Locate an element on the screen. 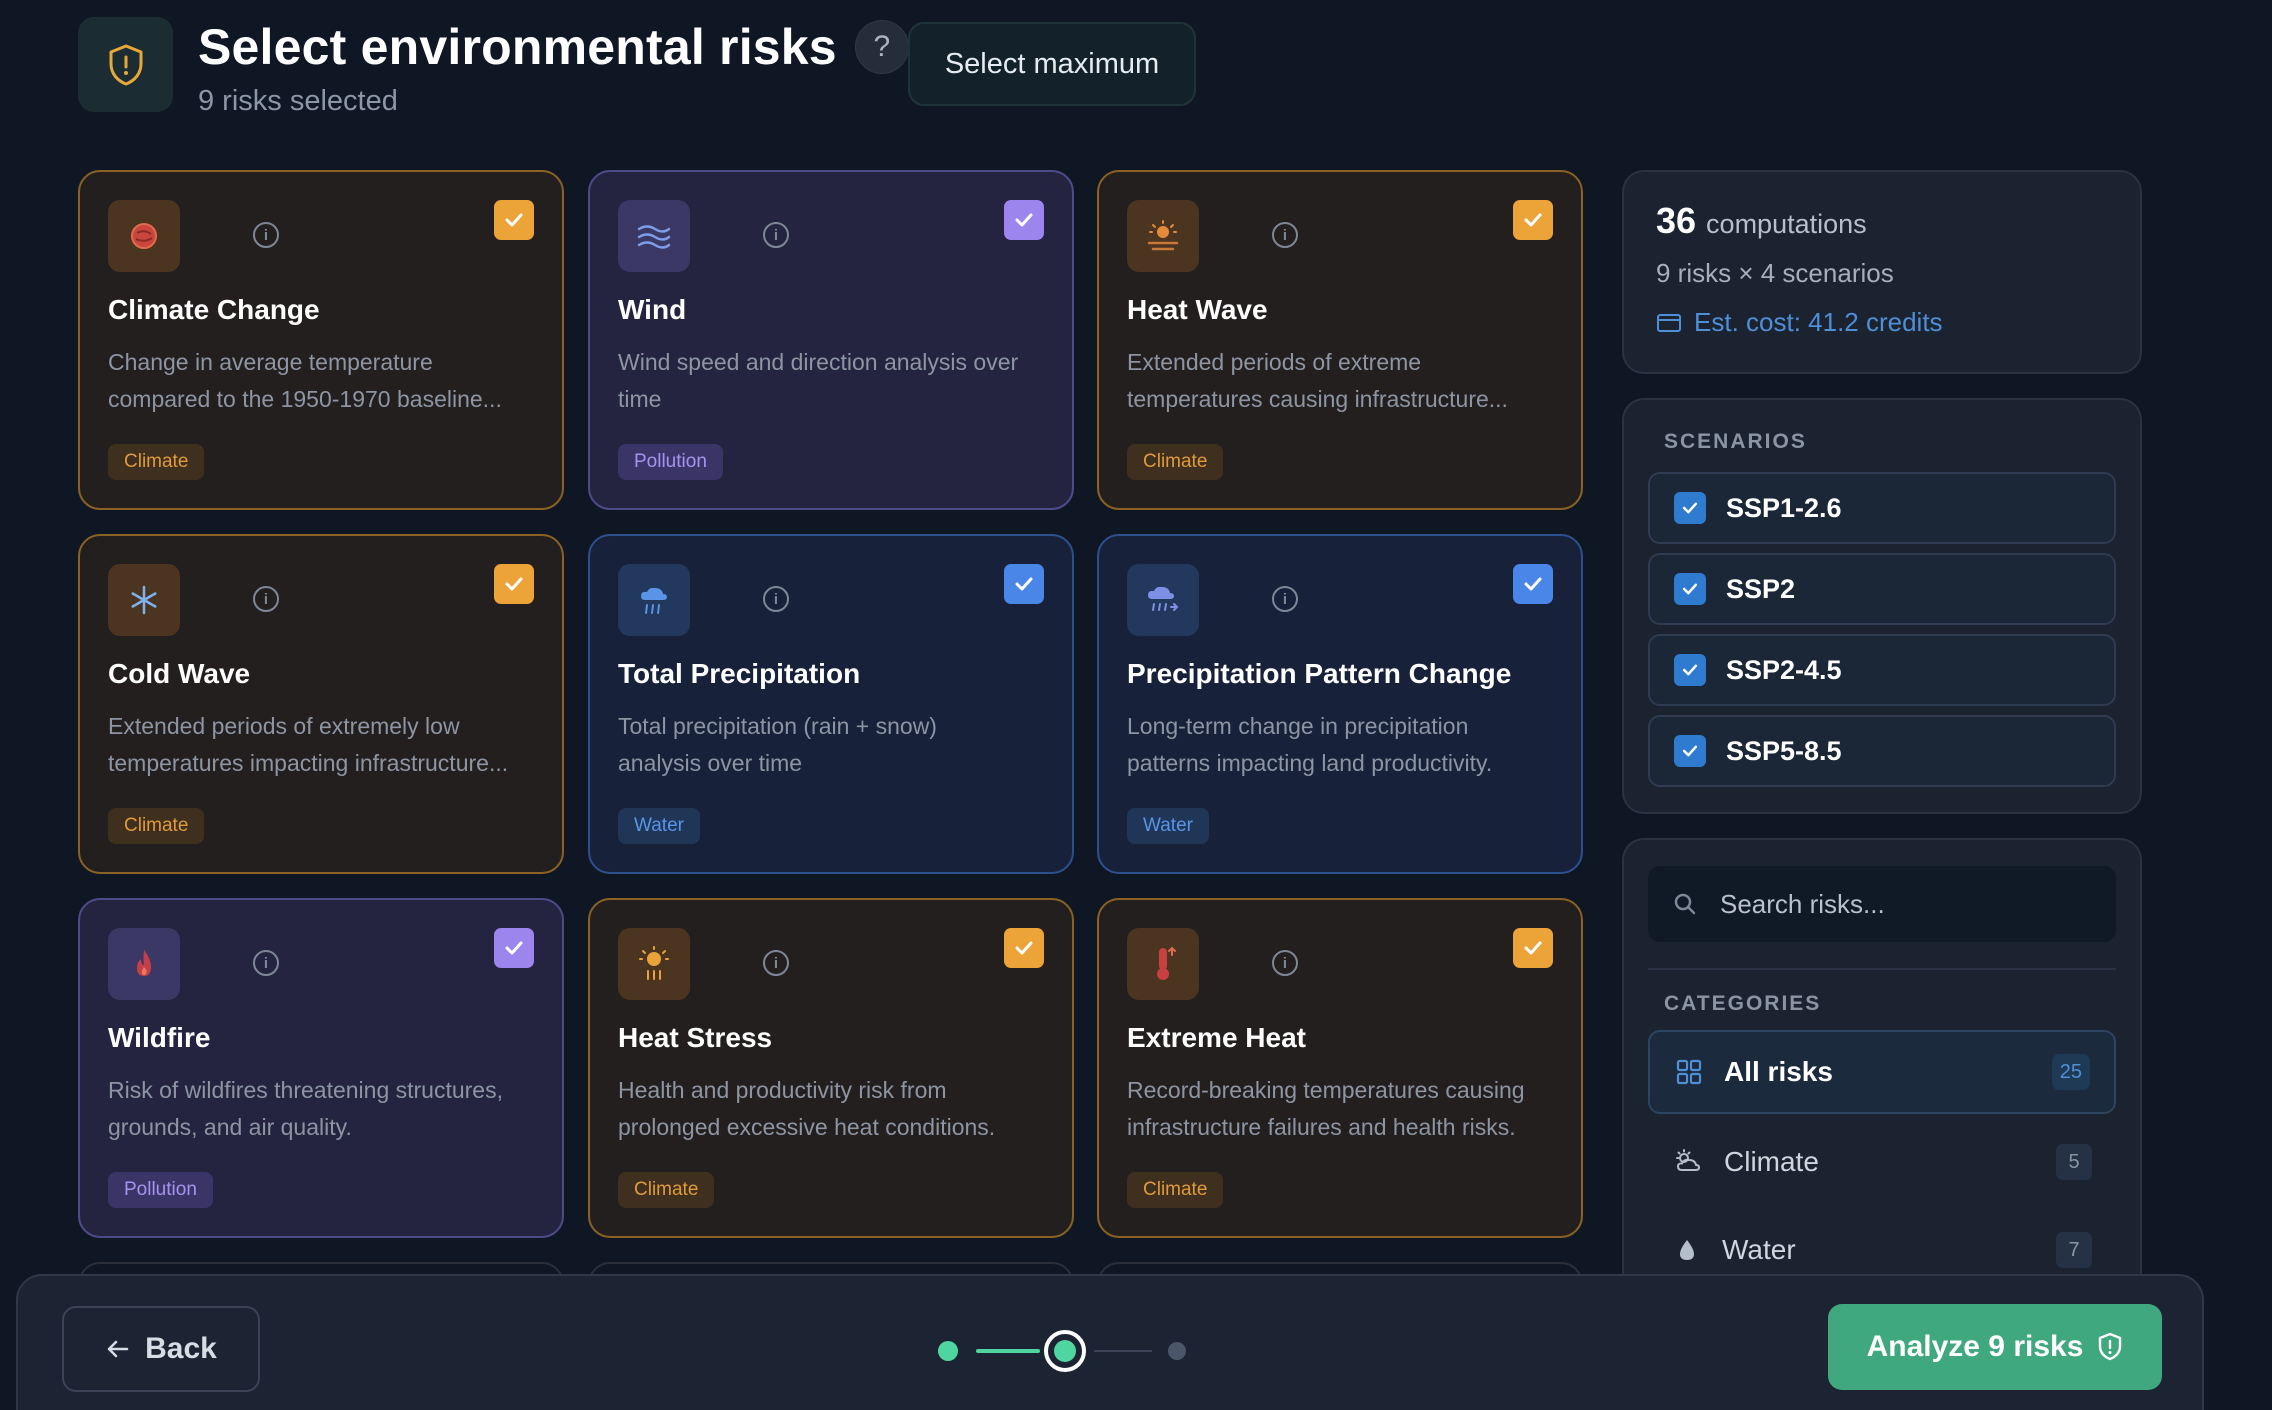  category-count: 5 is located at coordinates (2074, 1162).